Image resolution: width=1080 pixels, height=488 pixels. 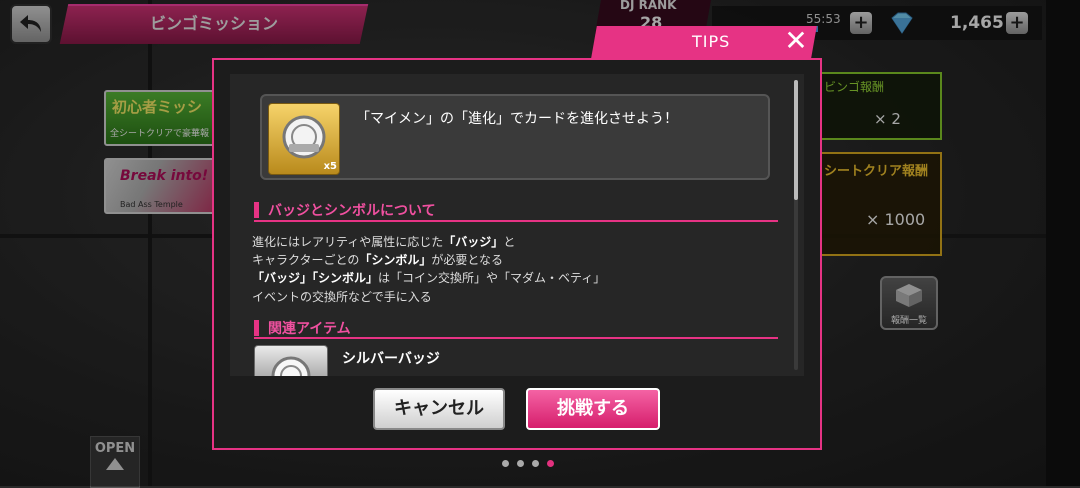 What do you see at coordinates (391, 359) in the screenshot?
I see `related-item-name: シルバーバッジ` at bounding box center [391, 359].